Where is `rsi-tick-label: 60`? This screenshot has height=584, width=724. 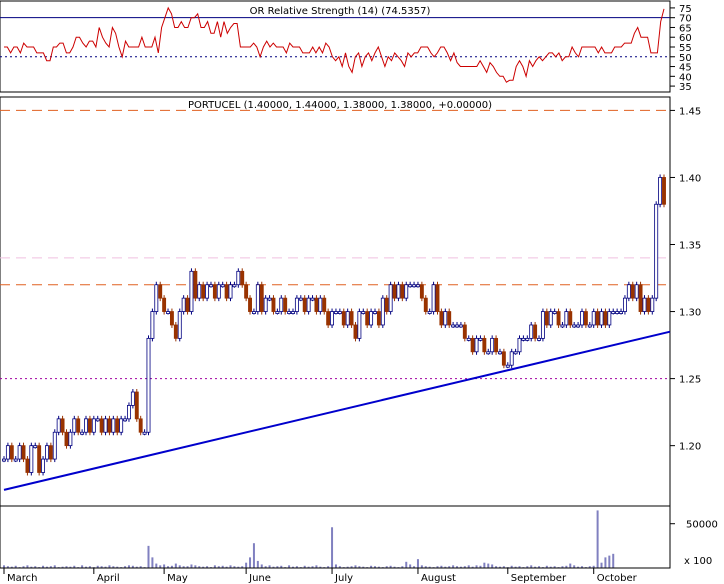 rsi-tick-label: 60 is located at coordinates (685, 38).